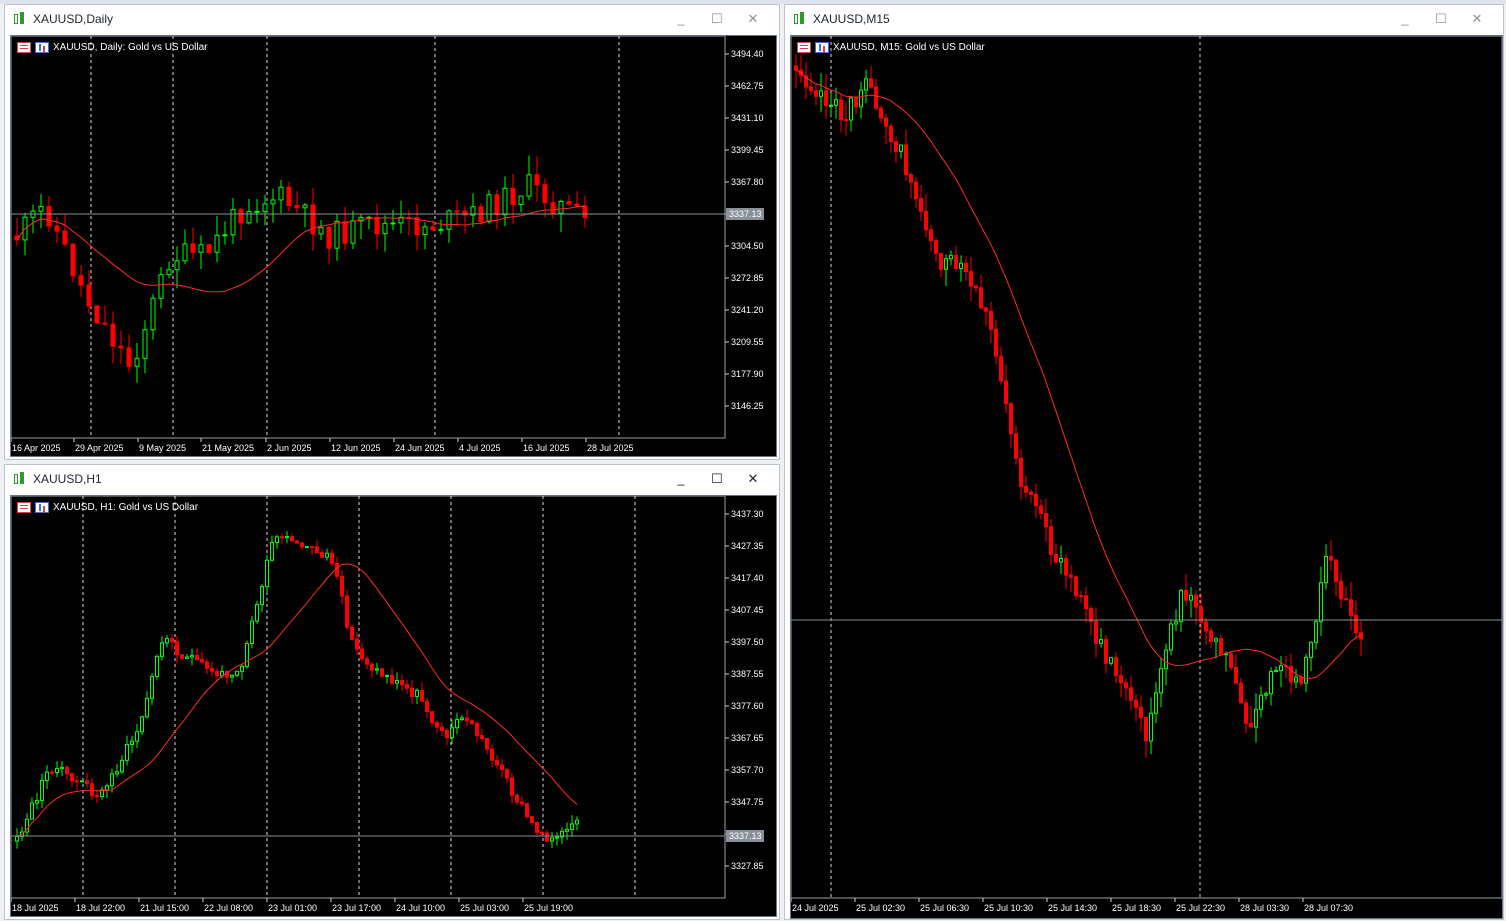 This screenshot has height=921, width=1506. What do you see at coordinates (392, 479) in the screenshot?
I see `window-h1-titlebar: XAUUSD,H1 _ ☐ ✕` at bounding box center [392, 479].